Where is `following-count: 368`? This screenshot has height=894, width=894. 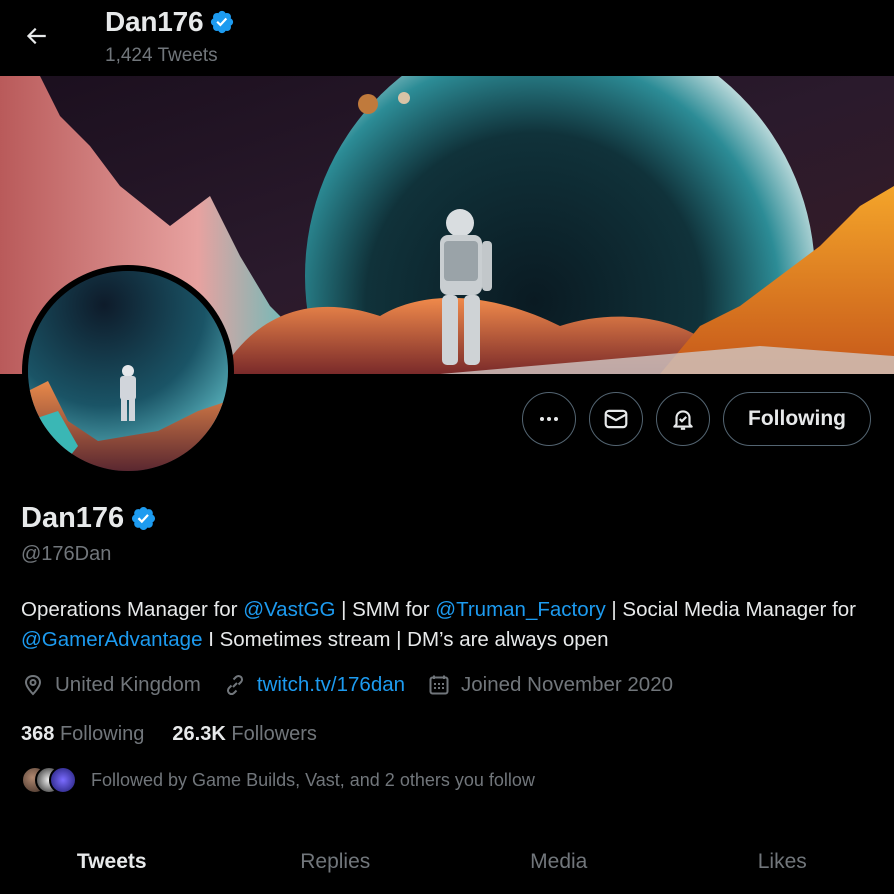
following-count: 368 is located at coordinates (38, 734).